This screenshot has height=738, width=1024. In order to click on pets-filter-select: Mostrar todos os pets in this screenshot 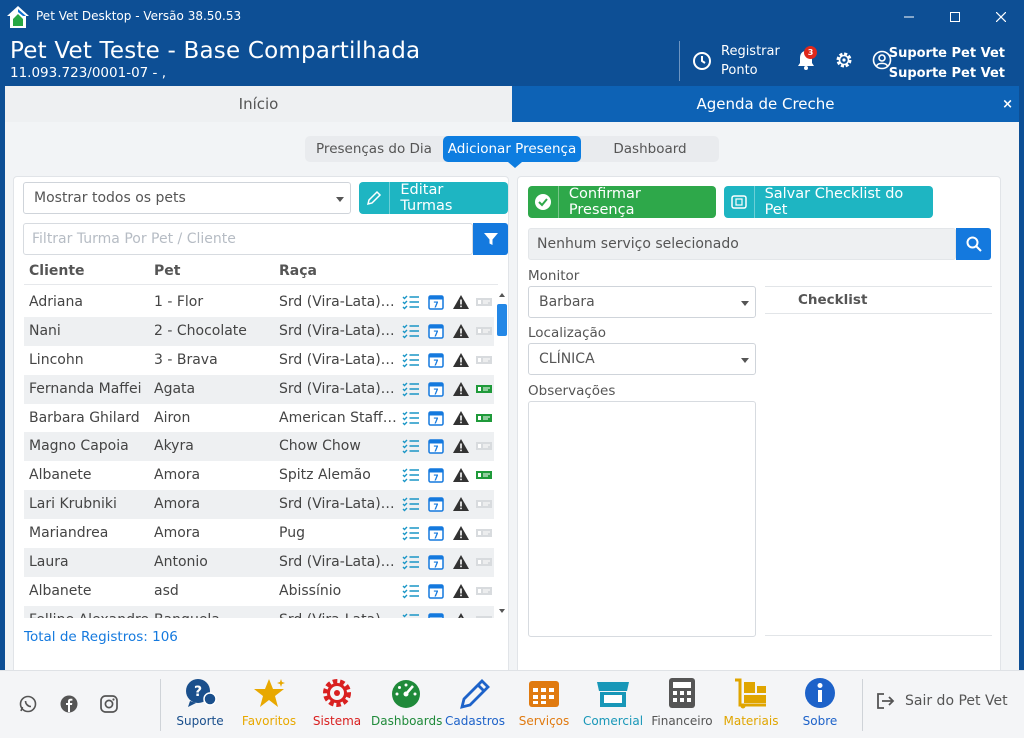, I will do `click(187, 198)`.